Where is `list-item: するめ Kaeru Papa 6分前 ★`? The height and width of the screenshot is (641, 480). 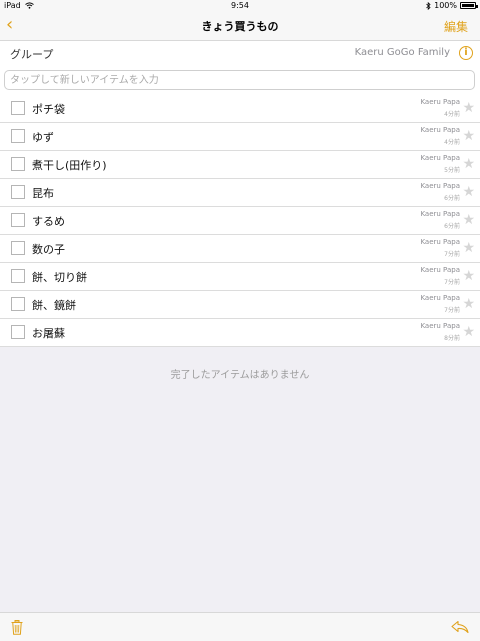
list-item: するめ Kaeru Papa 6分前 ★ is located at coordinates (240, 221).